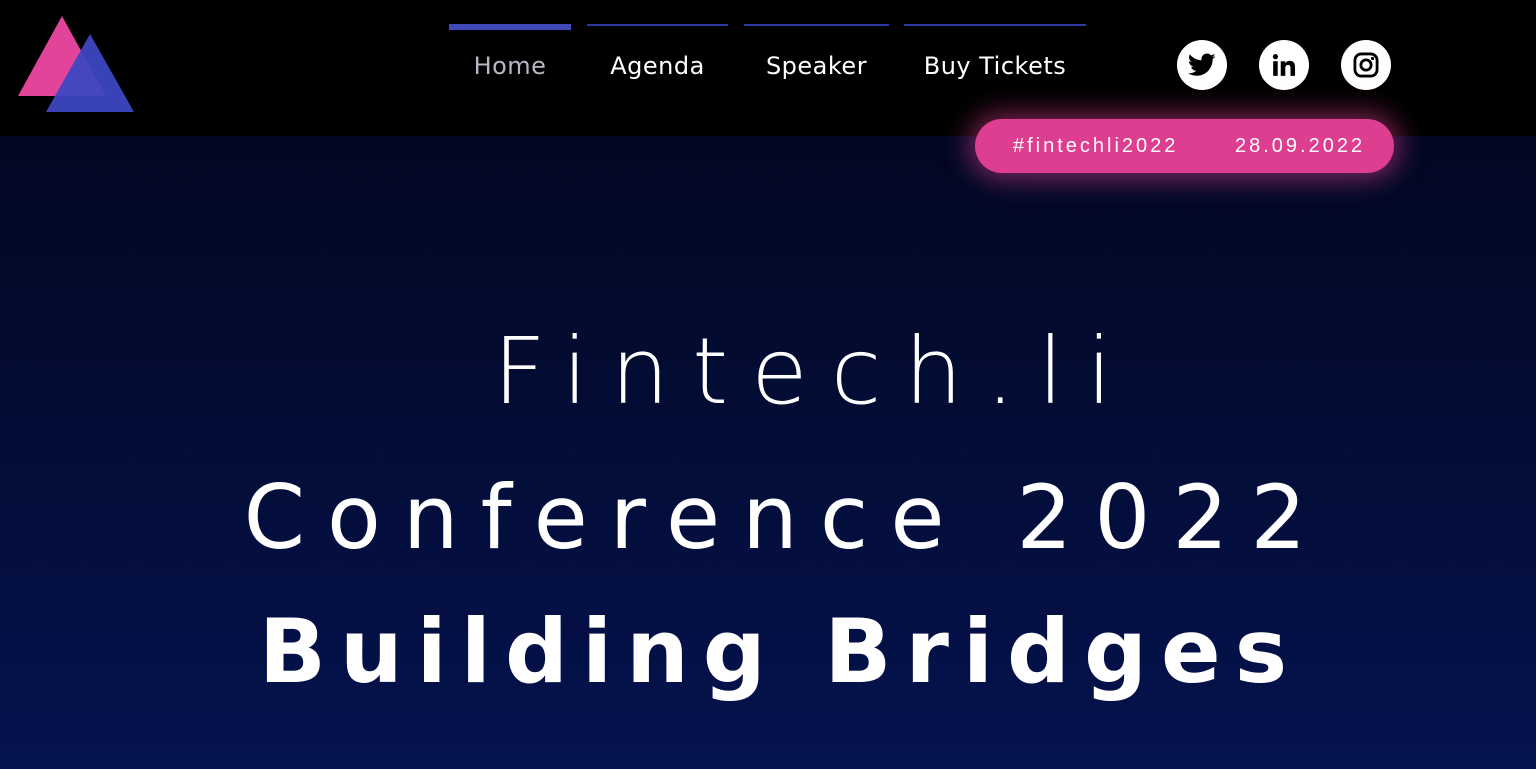  I want to click on triangles-logo-icon, so click(76, 64).